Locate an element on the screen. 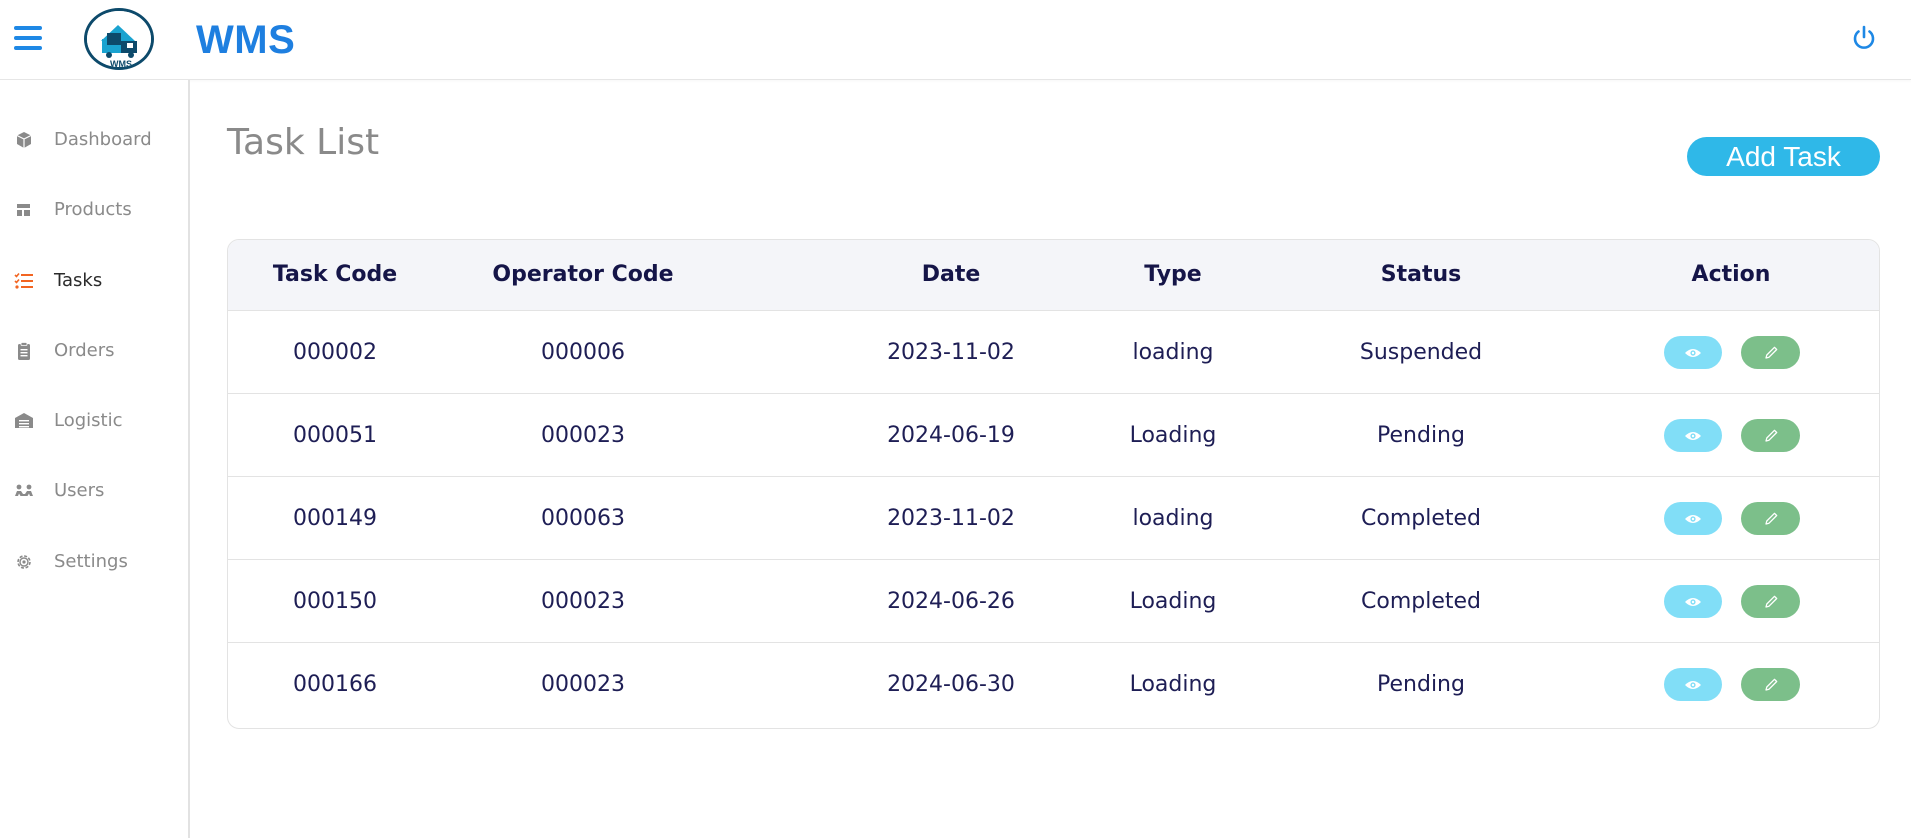  sidebar-item-users: Users is located at coordinates (94, 491).